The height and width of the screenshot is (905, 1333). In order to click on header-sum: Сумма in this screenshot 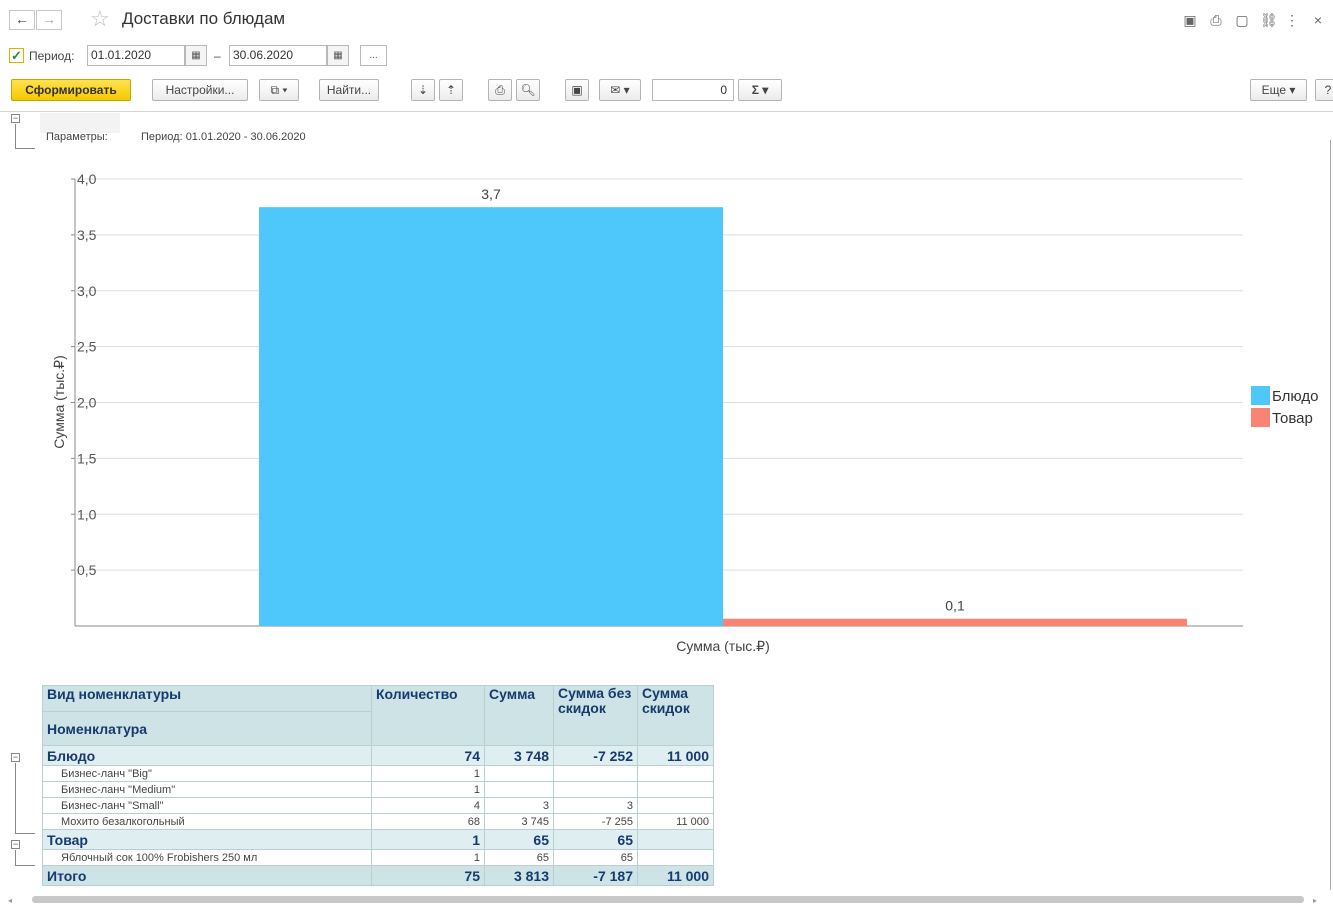, I will do `click(519, 715)`.